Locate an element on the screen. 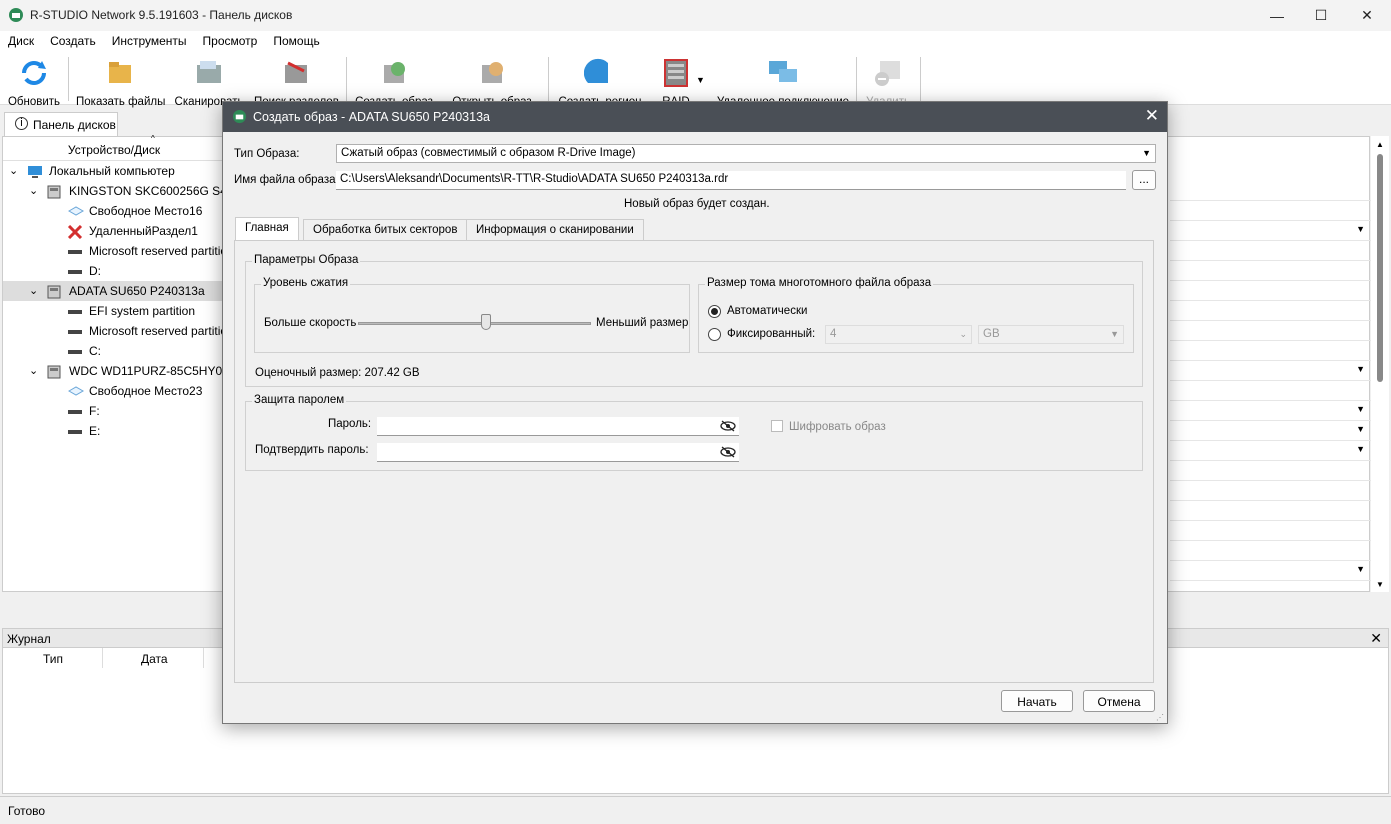  show-files-button: Показать файлы is located at coordinates (120, 82).